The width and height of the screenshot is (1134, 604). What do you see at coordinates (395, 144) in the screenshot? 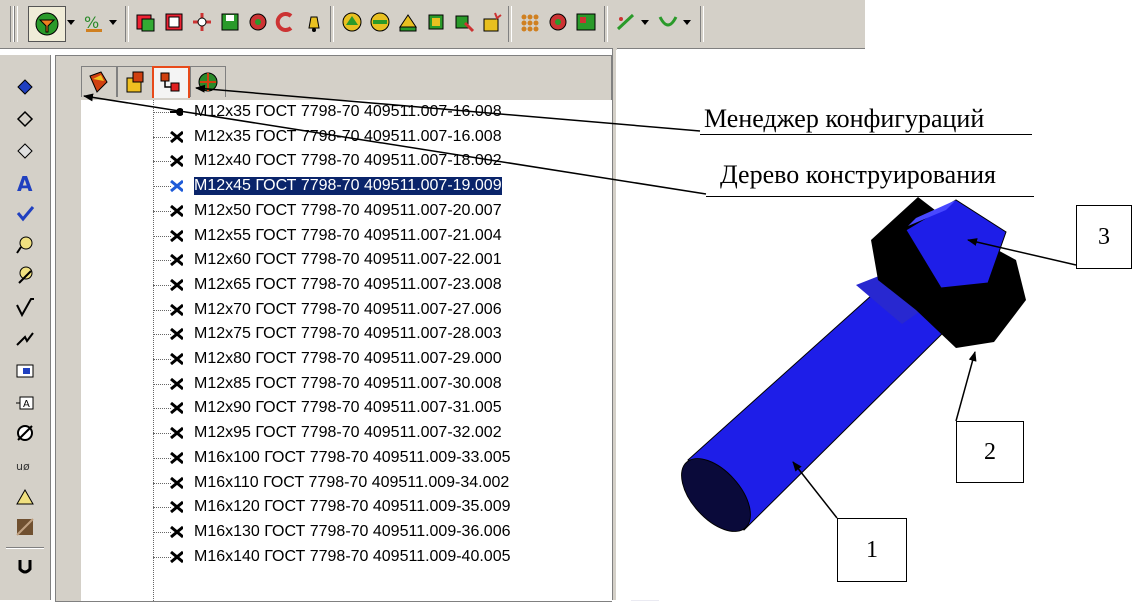
I see `design-tree-arrow` at bounding box center [395, 144].